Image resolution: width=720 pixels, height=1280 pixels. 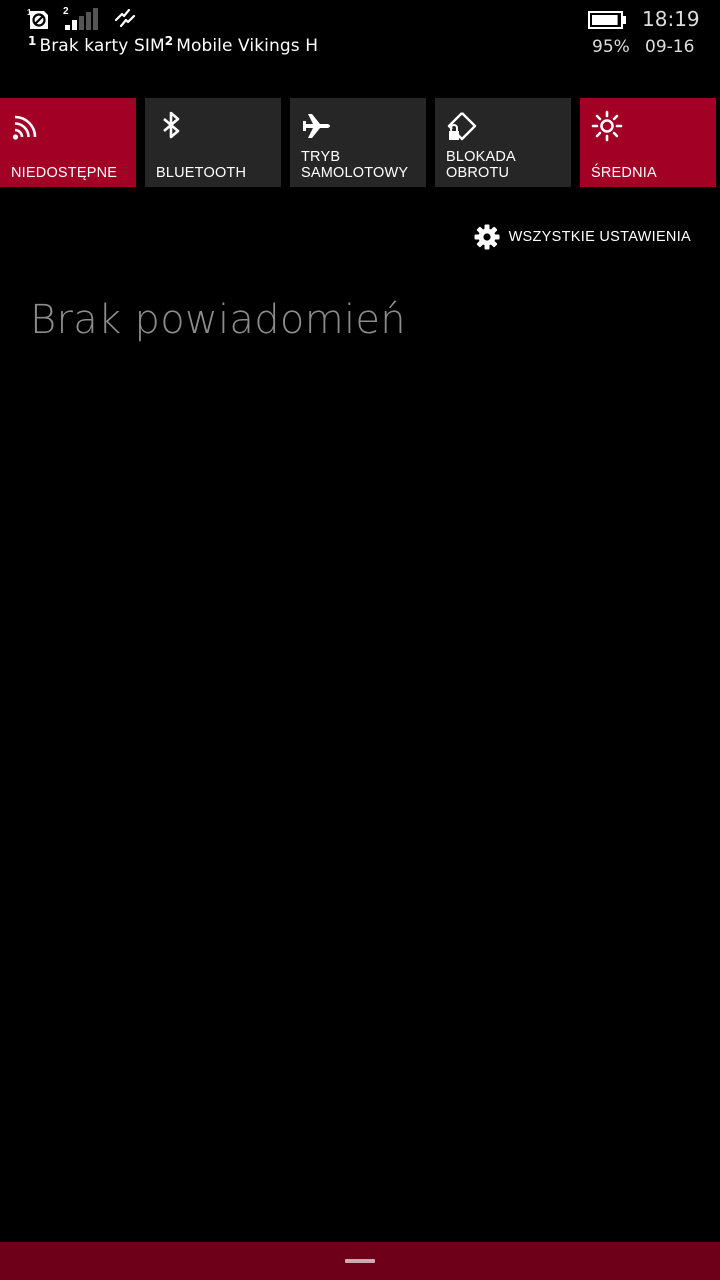 What do you see at coordinates (171, 125) in the screenshot?
I see `bluetooth-icon` at bounding box center [171, 125].